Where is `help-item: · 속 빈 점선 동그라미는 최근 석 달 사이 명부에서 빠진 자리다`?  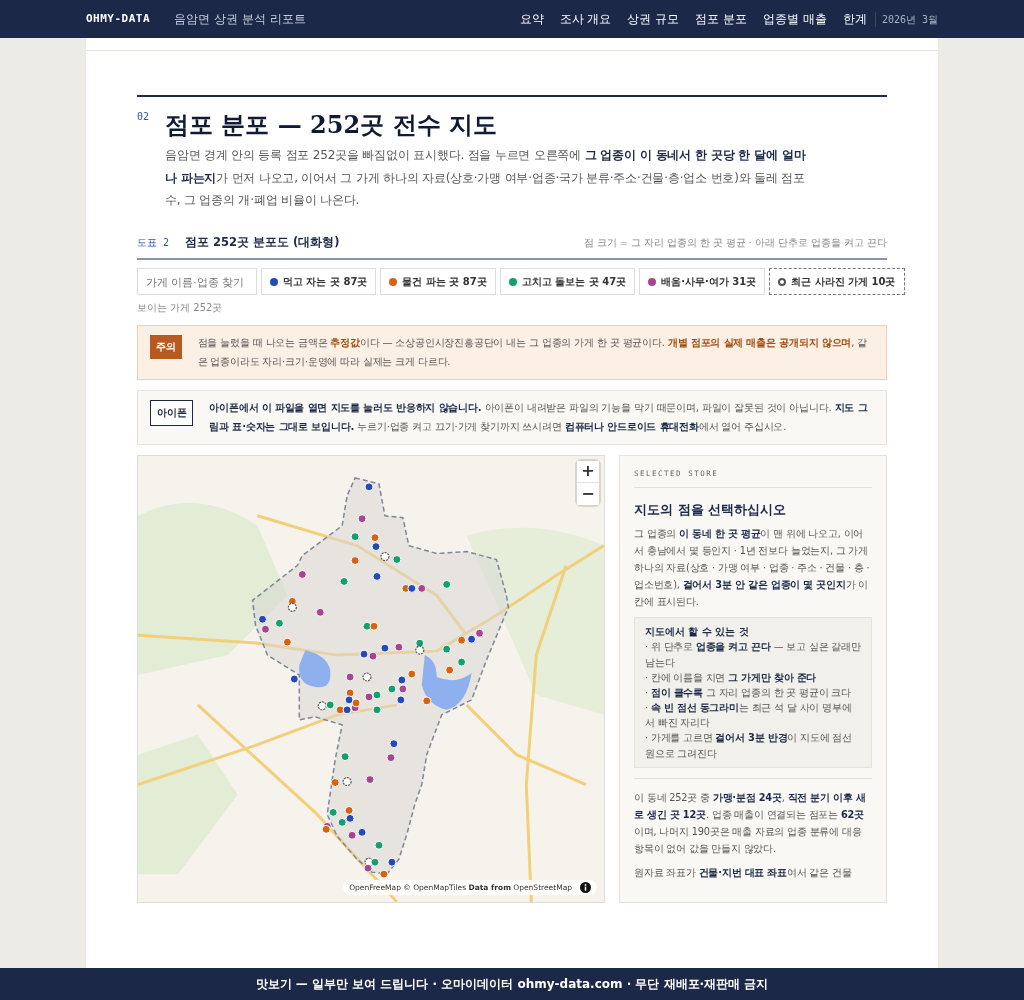 help-item: · 속 빈 점선 동그라미는 최근 석 달 사이 명부에서 빠진 자리다 is located at coordinates (749, 716).